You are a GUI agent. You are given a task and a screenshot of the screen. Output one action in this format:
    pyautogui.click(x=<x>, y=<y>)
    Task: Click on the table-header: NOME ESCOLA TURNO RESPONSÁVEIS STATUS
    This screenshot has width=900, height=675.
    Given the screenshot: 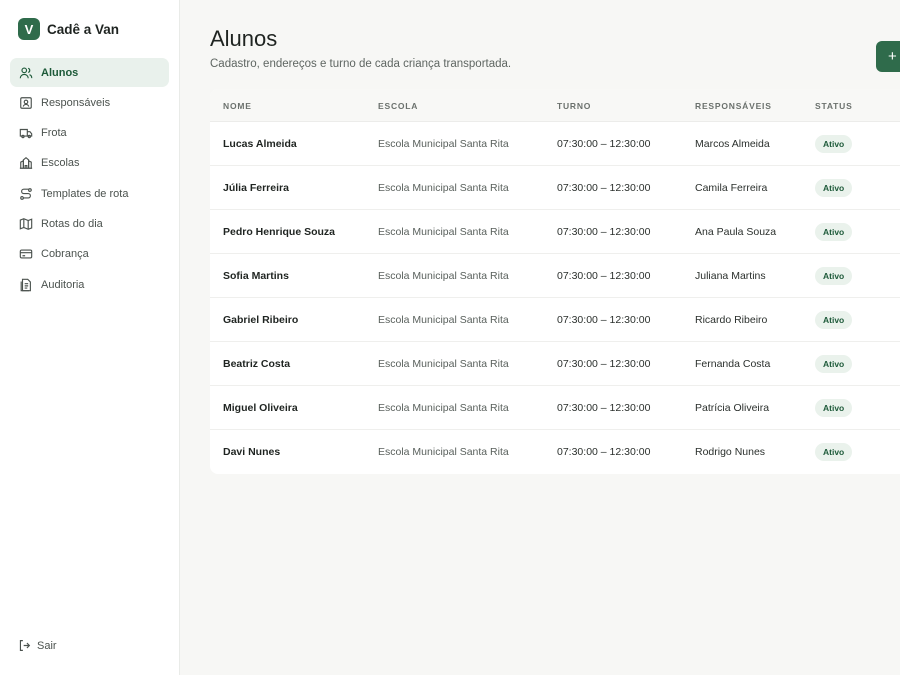 What is the action you would take?
    pyautogui.click(x=555, y=105)
    